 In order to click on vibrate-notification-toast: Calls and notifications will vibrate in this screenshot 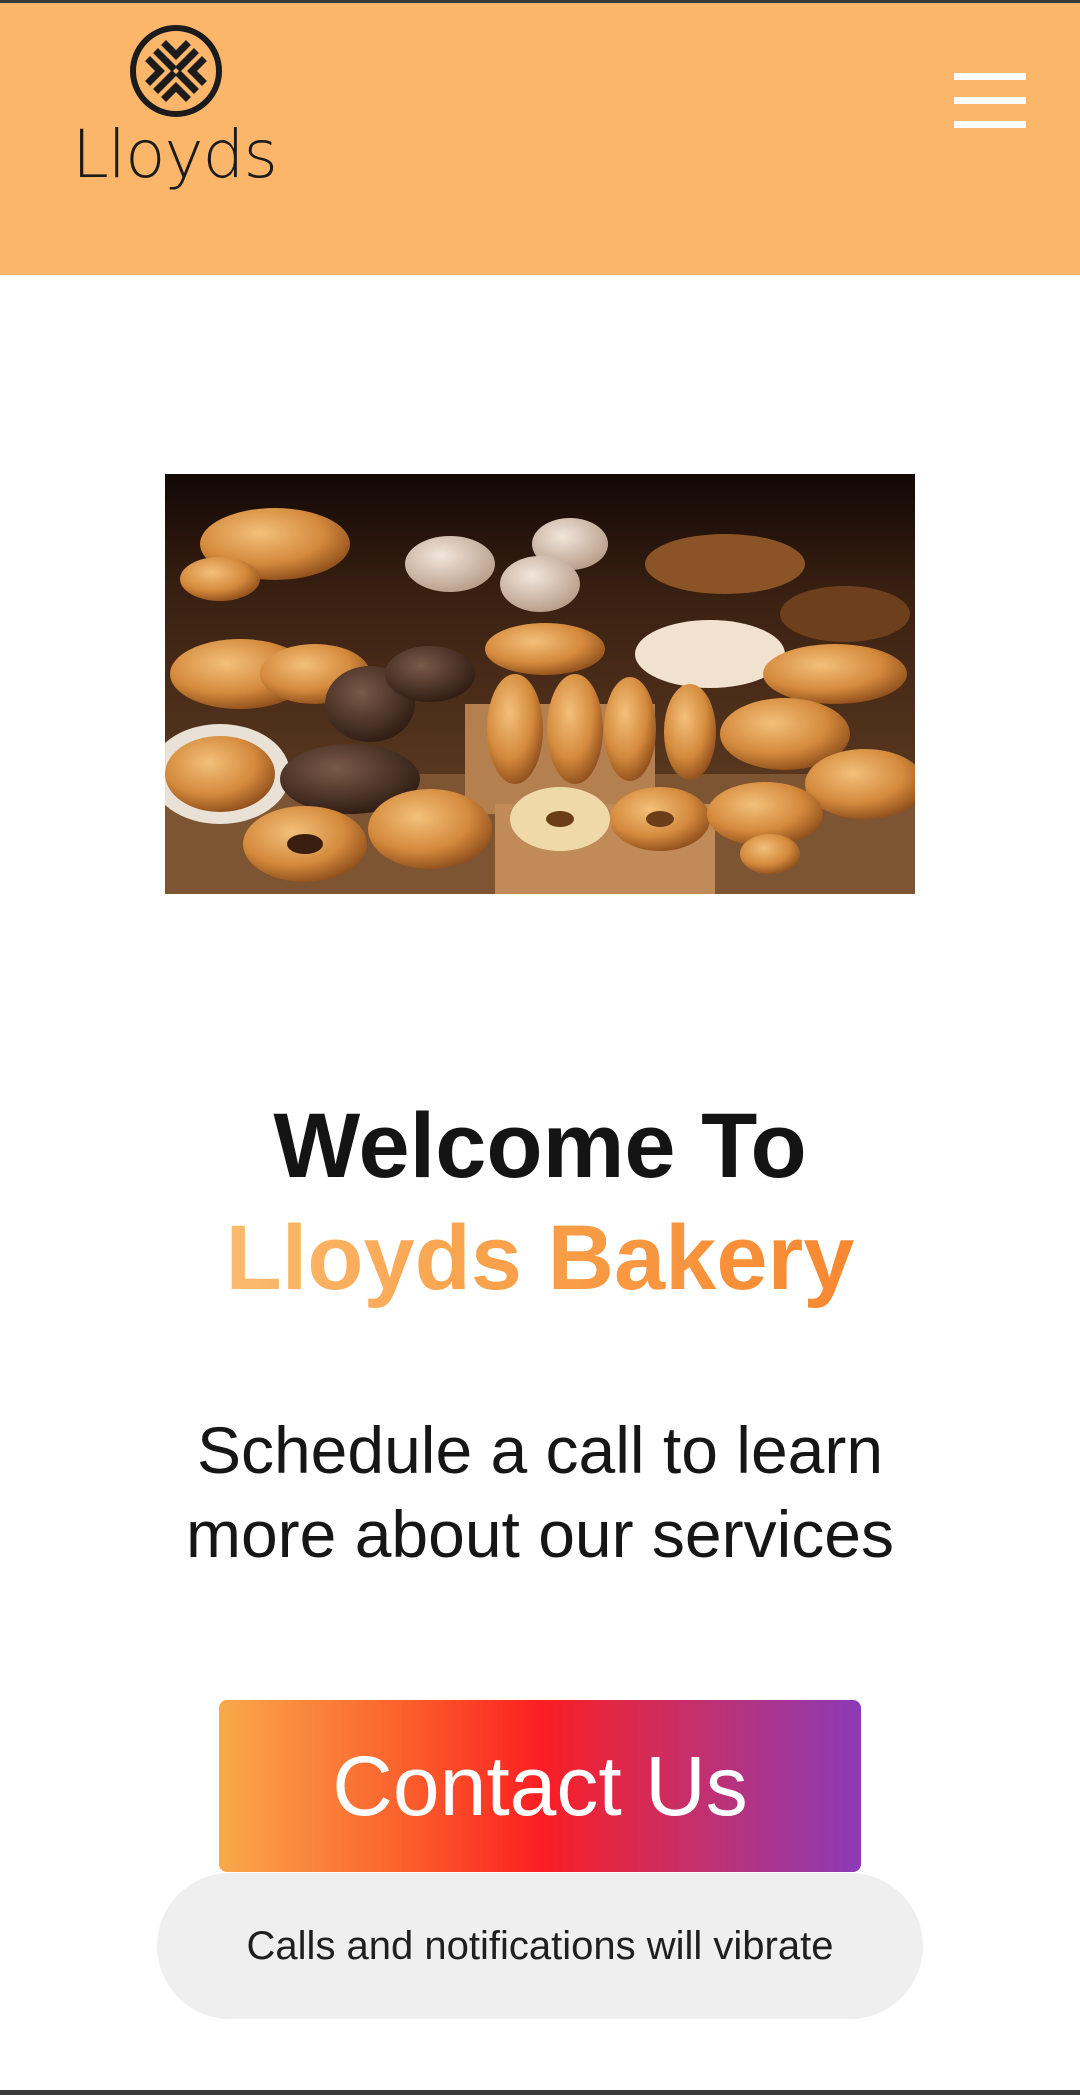, I will do `click(540, 1946)`.